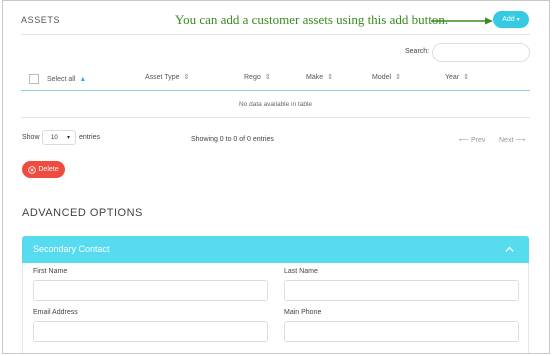  Describe the element at coordinates (315, 77) in the screenshot. I see `column-label: Make` at that location.